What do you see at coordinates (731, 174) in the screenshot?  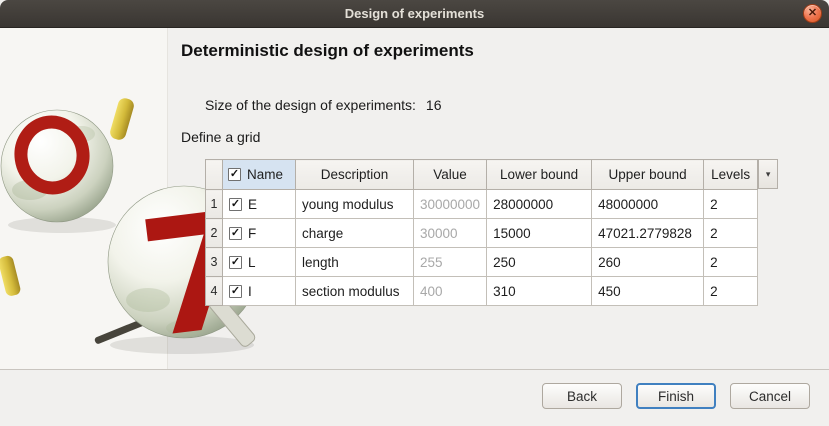 I see `column-header-levels: Levels` at bounding box center [731, 174].